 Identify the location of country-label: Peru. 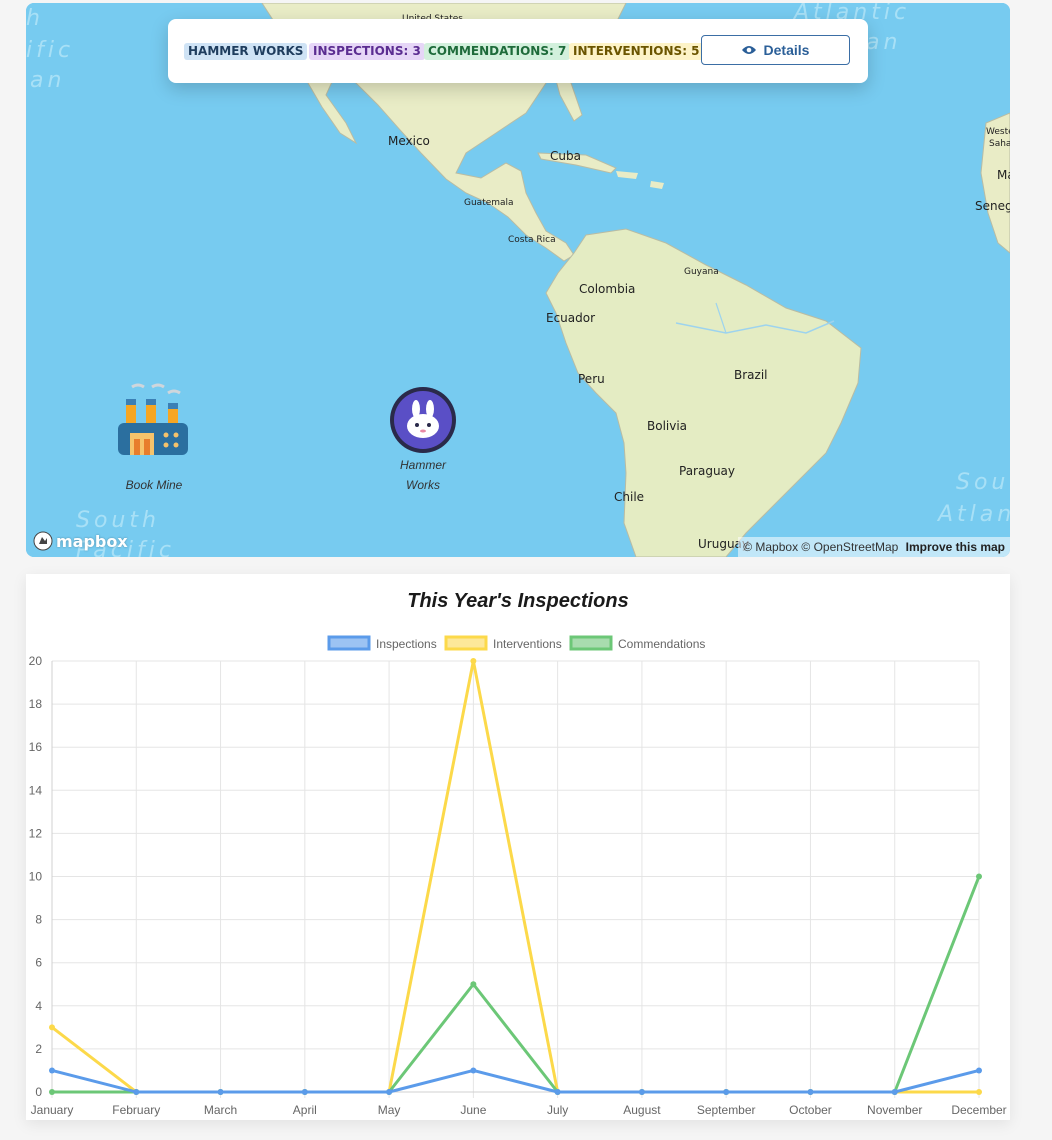
(591, 379).